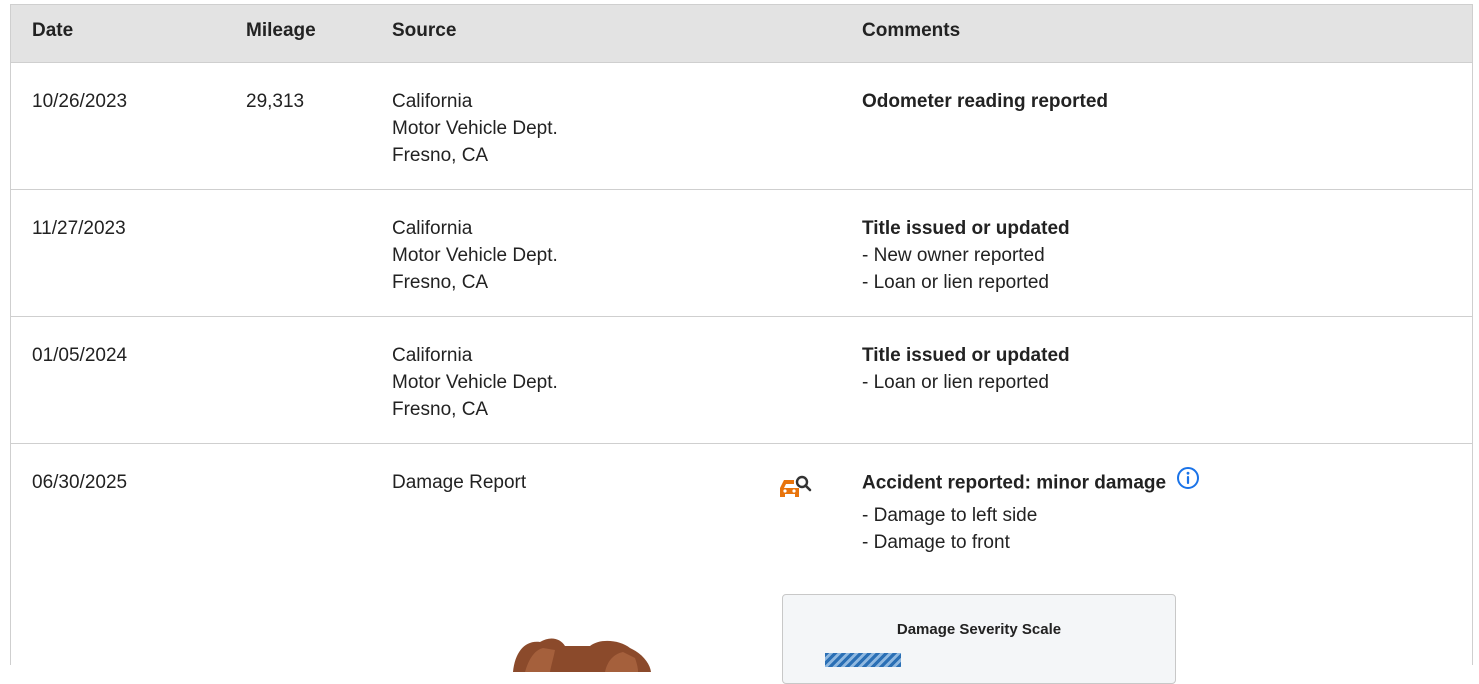  Describe the element at coordinates (979, 629) in the screenshot. I see `severity-title: Damage Severity Scale` at that location.